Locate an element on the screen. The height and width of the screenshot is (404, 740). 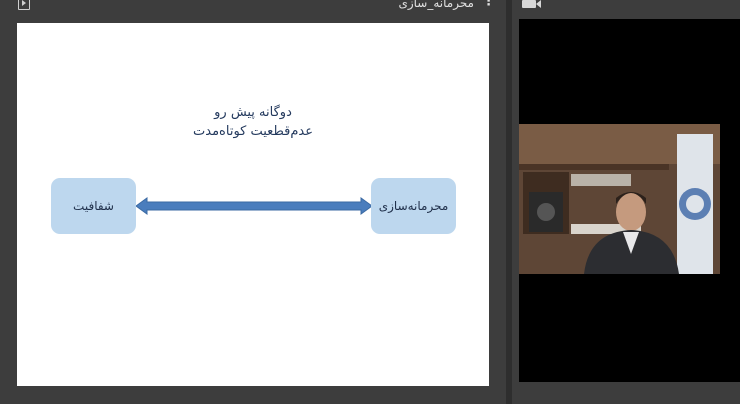
double-headed-arrow-shape is located at coordinates (254, 206).